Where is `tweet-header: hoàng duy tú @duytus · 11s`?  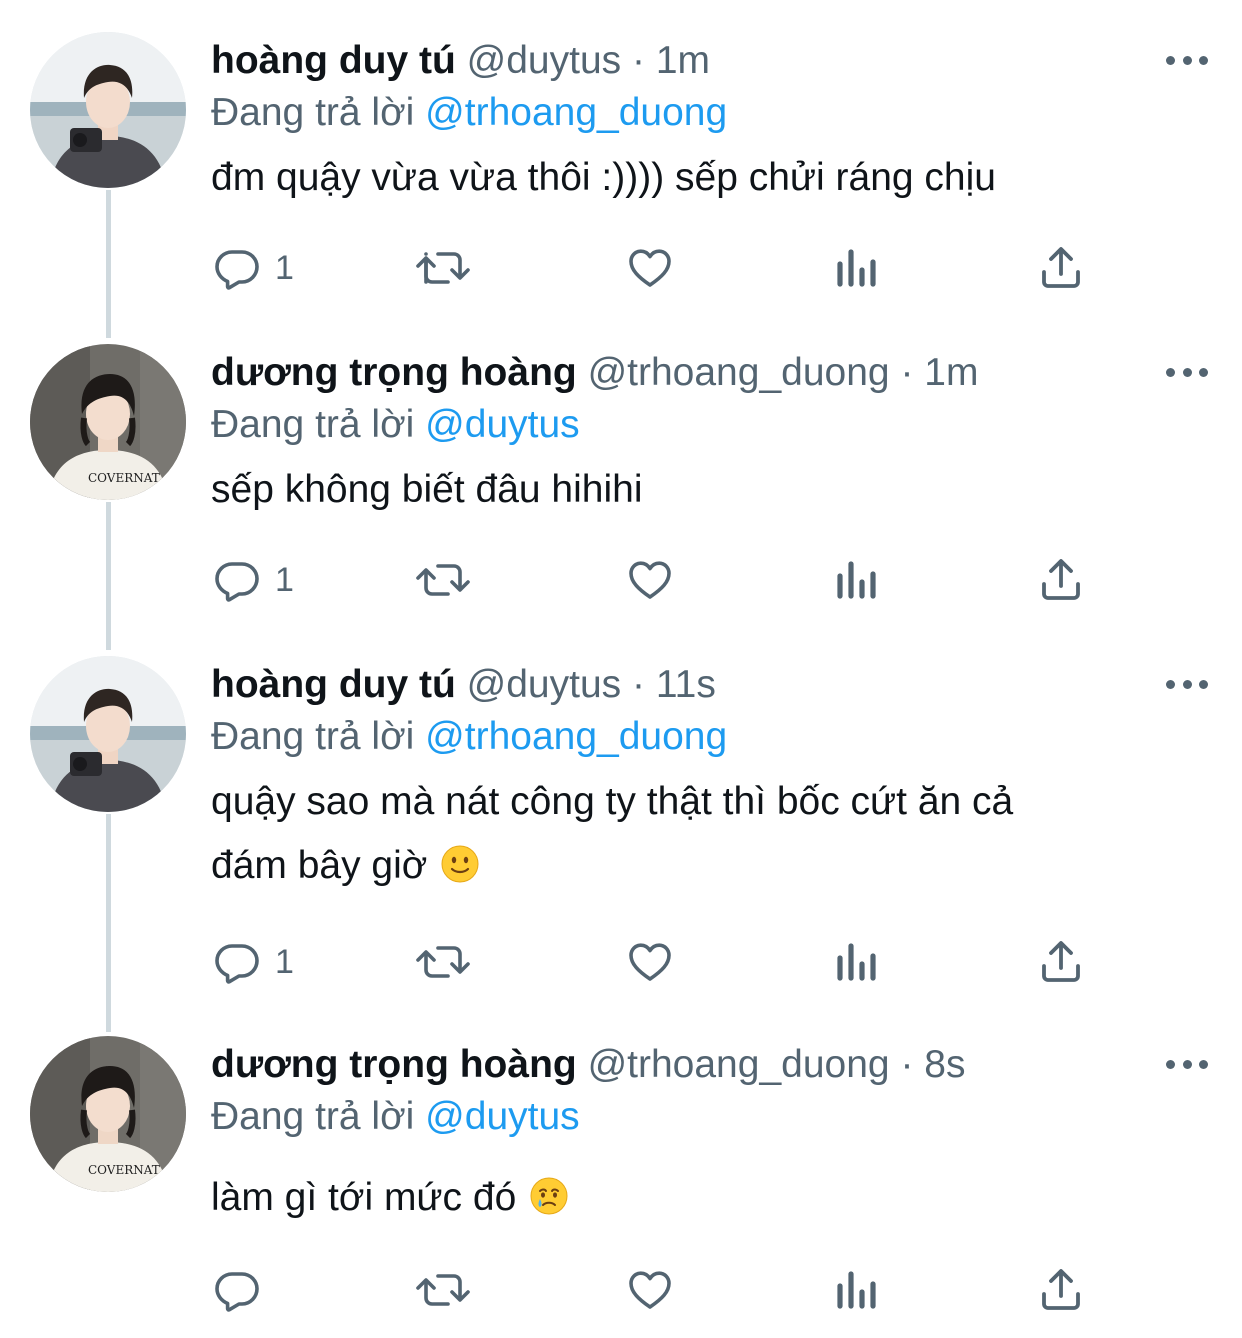 tweet-header: hoàng duy tú @duytus · 11s is located at coordinates (666, 685).